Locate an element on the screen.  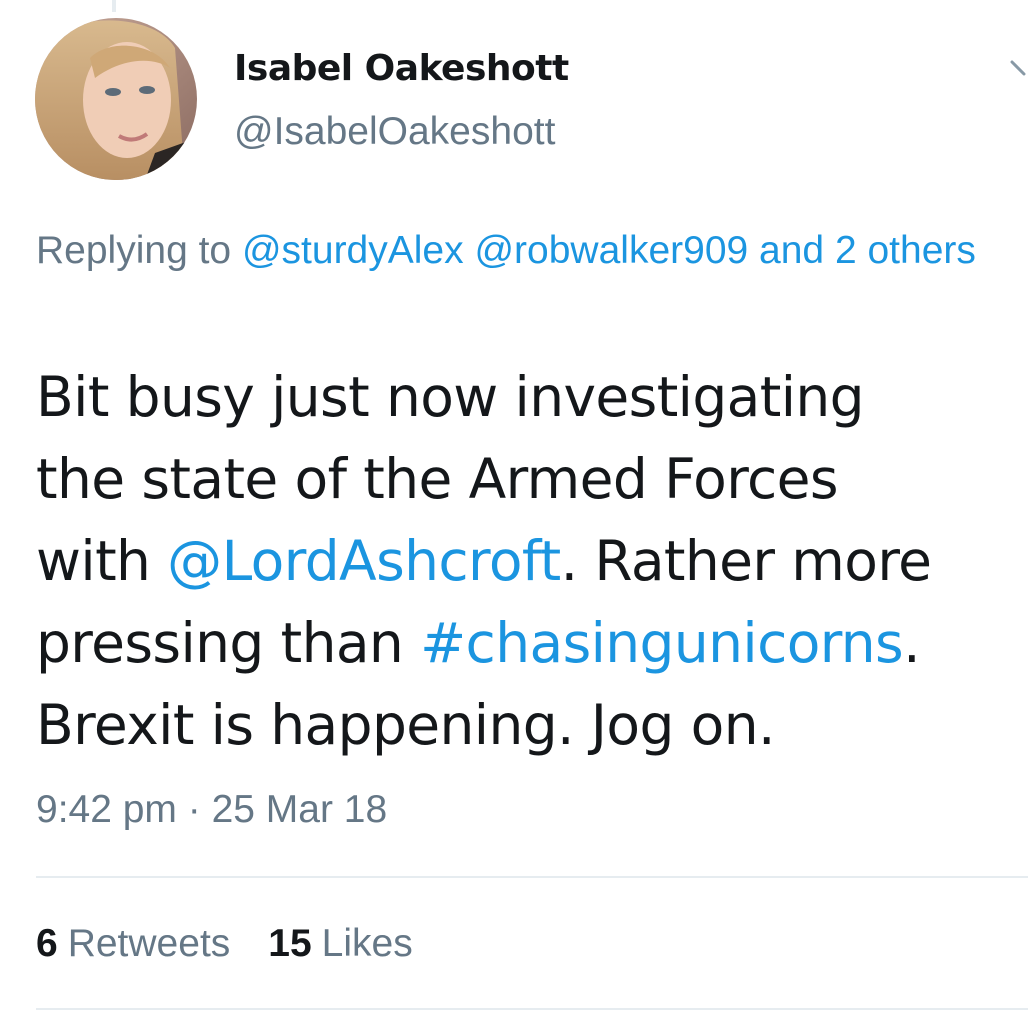
tweet-text-segment: . Rather more is located at coordinates (746, 561).